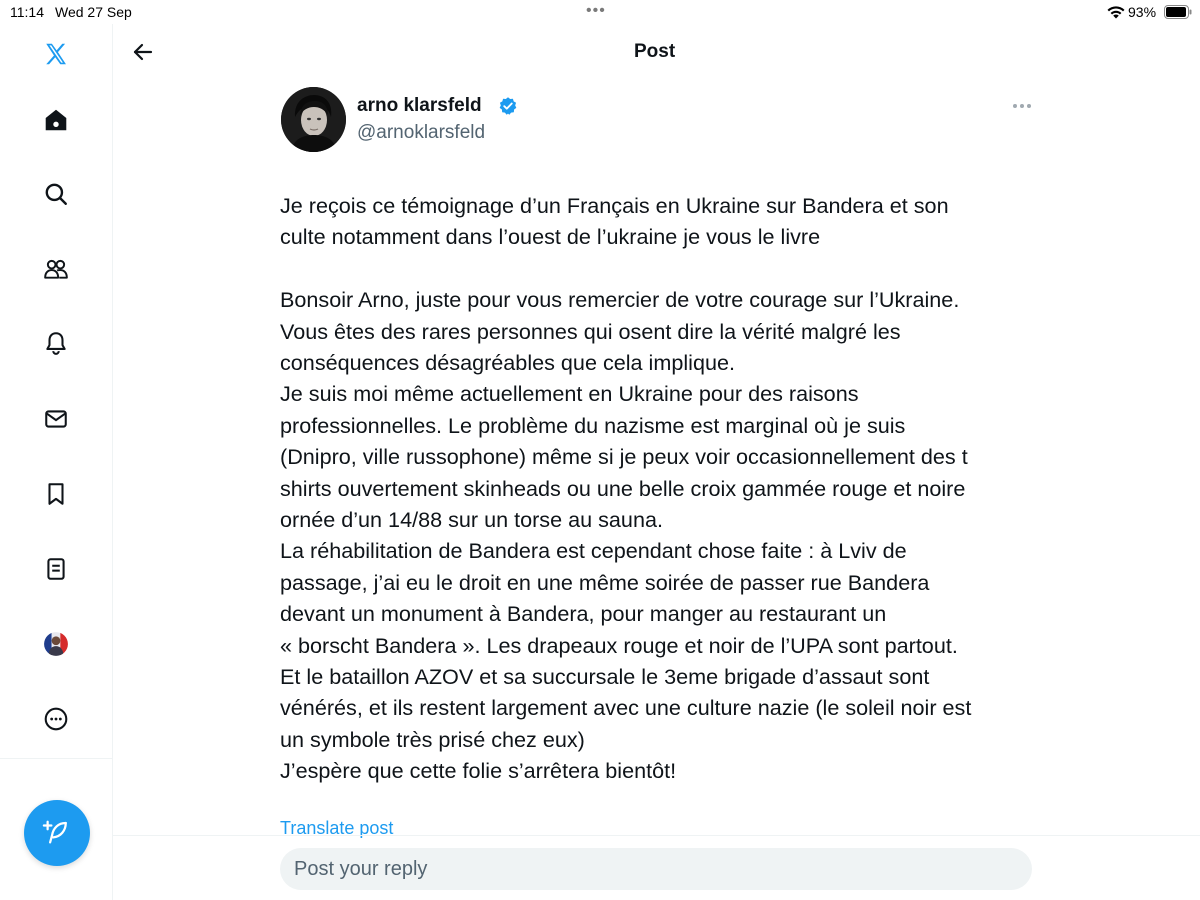 The width and height of the screenshot is (1200, 900). I want to click on bookmark-icon, so click(56, 494).